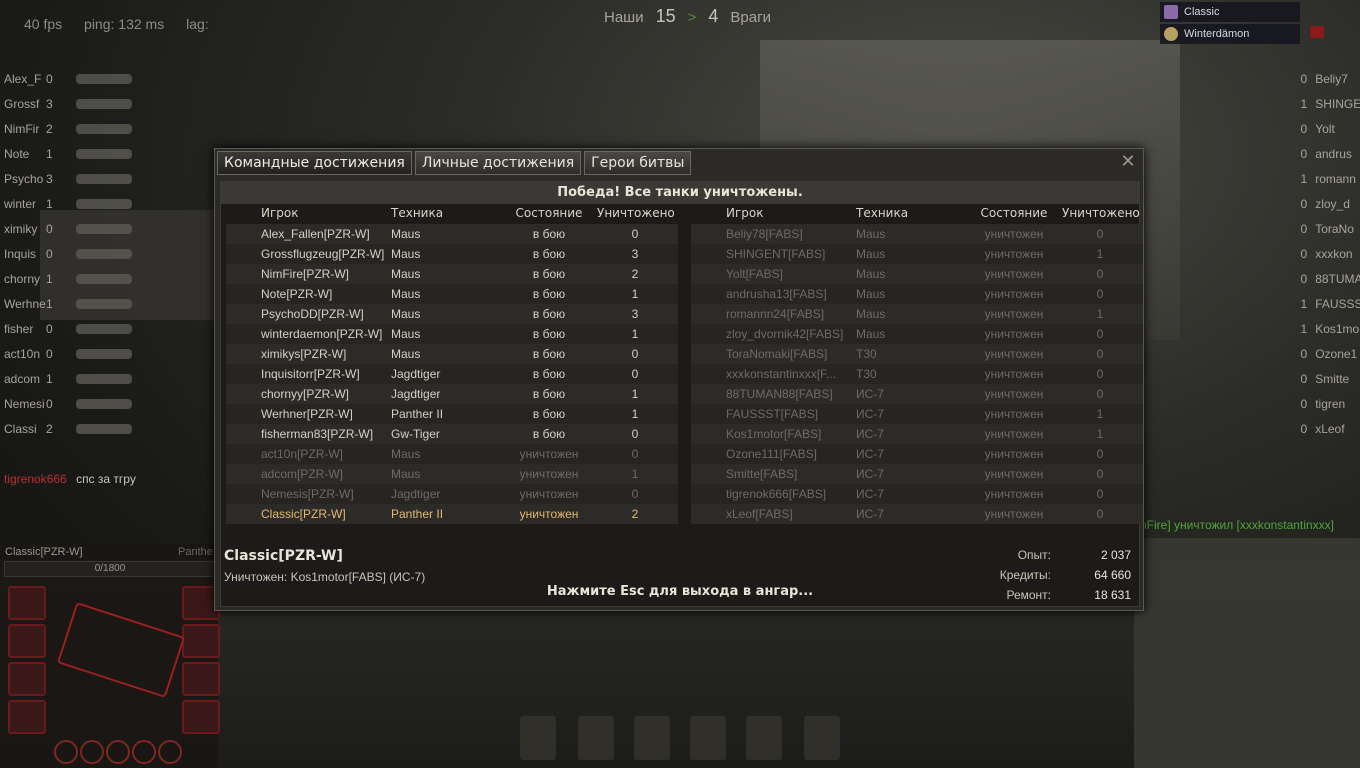 The image size is (1360, 768). I want to click on side-player-row: Psycho 3, so click(68, 178).